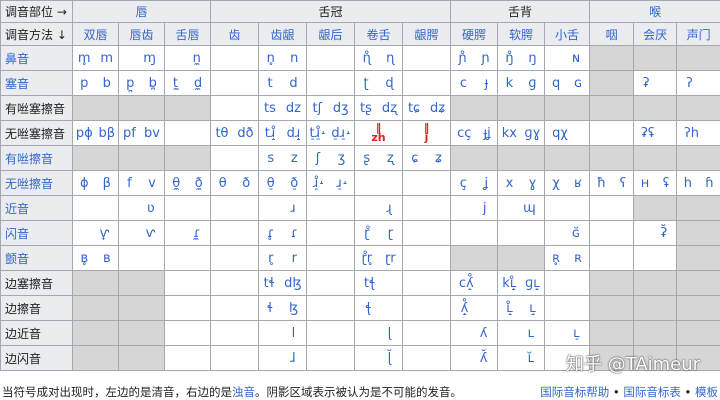  I want to click on voiceless-symbol: f, so click(129, 183).